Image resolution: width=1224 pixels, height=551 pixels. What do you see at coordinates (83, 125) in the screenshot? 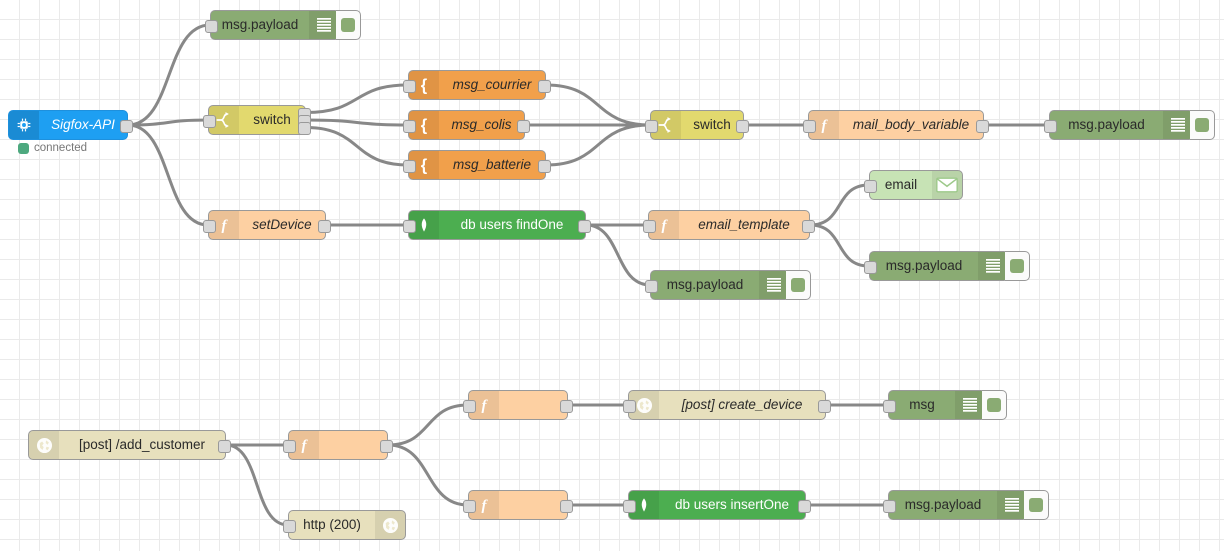
I see `node-label: Sigfox-API` at bounding box center [83, 125].